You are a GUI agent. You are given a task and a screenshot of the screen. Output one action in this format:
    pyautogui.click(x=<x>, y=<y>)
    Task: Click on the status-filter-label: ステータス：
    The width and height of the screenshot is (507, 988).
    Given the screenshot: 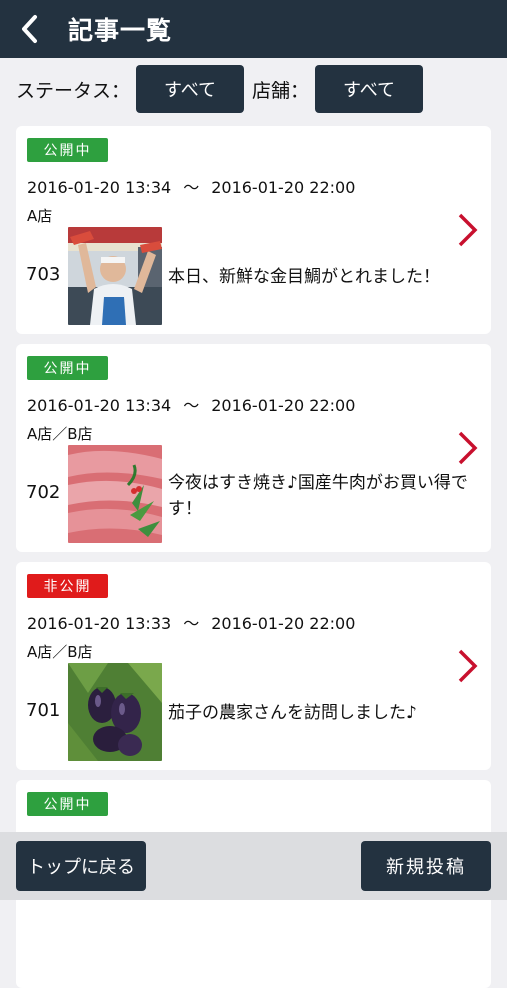 What is the action you would take?
    pyautogui.click(x=73, y=90)
    